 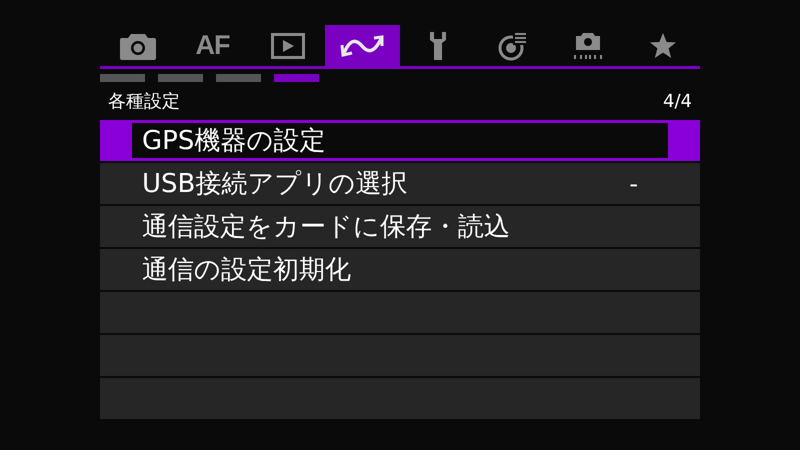 What do you see at coordinates (400, 269) in the screenshot?
I see `menu-item: 通信の設定初期化` at bounding box center [400, 269].